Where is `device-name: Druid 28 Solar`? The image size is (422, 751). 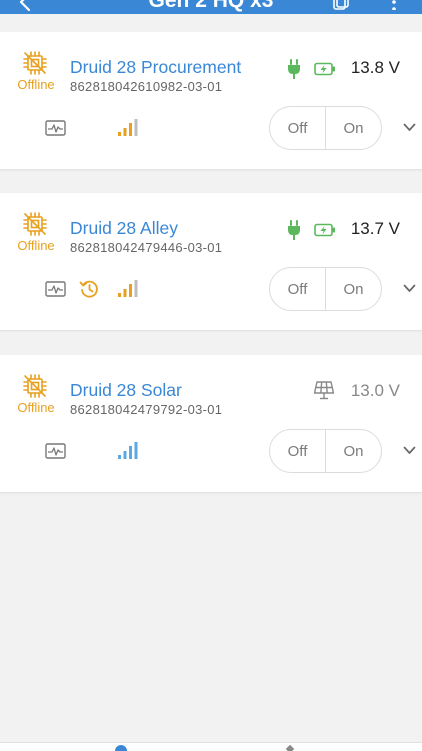
device-name: Druid 28 Solar is located at coordinates (126, 390).